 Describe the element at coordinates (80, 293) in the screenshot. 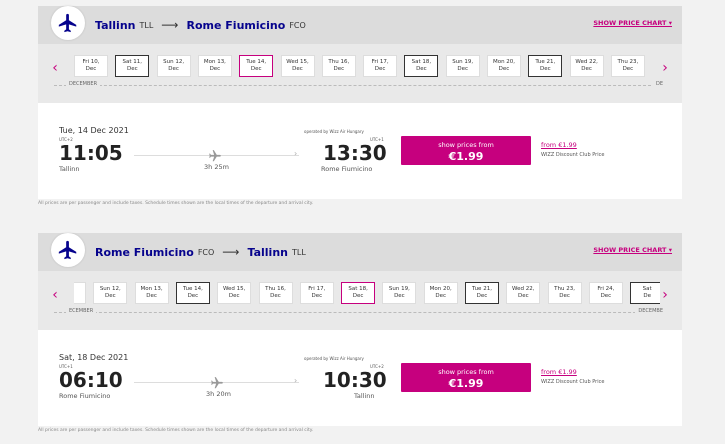

I see `date-option: 11,ec` at that location.